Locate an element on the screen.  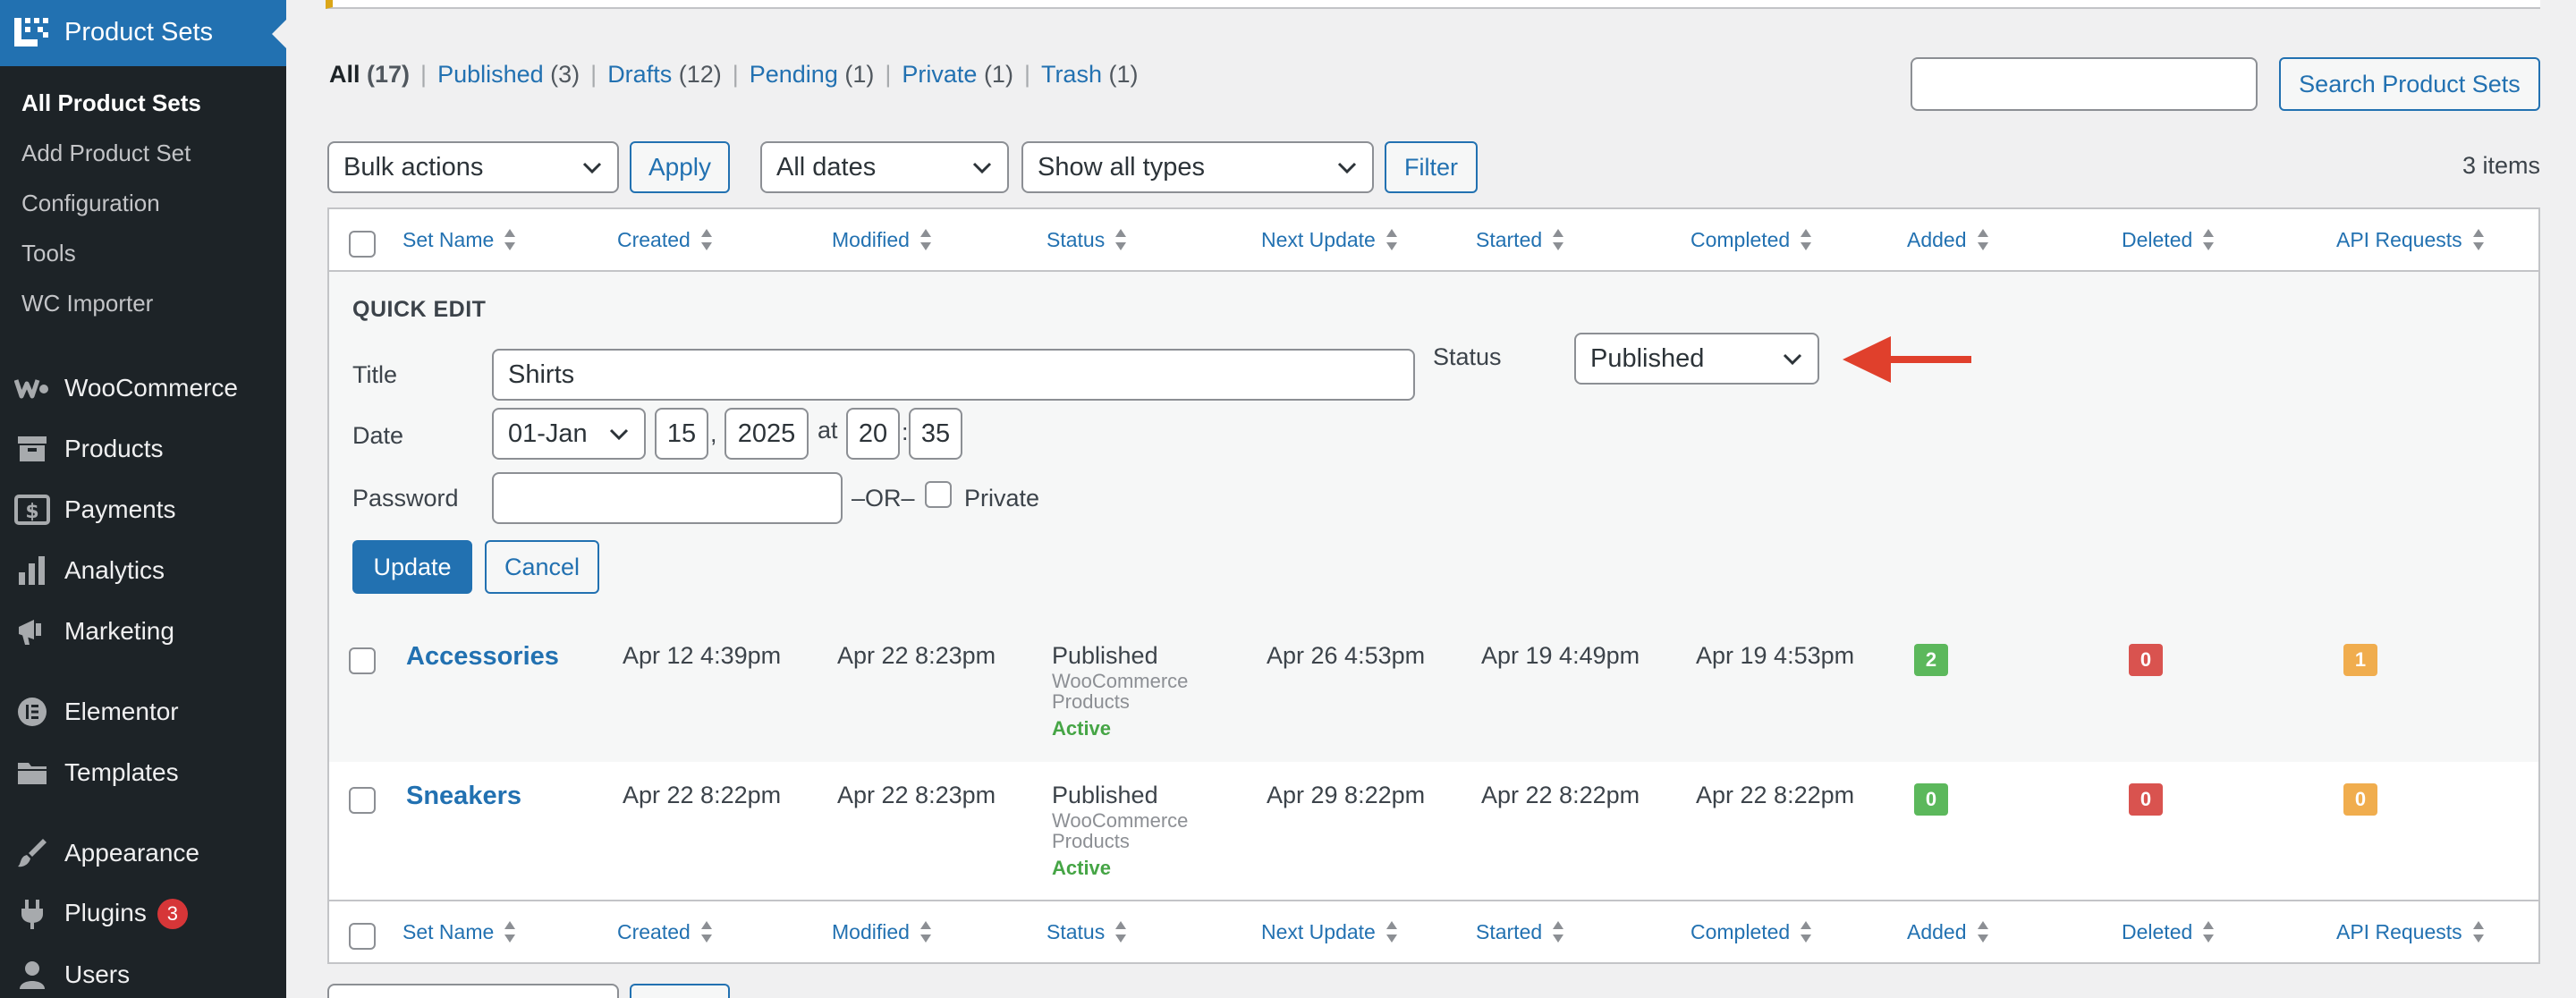
submenu-all-product-sets: All Product Sets is located at coordinates (111, 103).